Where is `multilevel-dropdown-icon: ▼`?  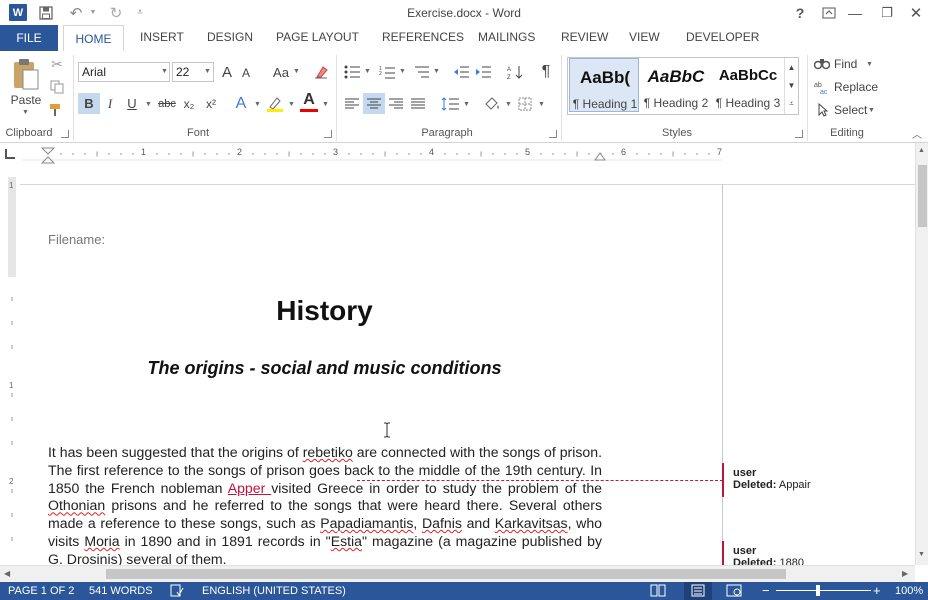 multilevel-dropdown-icon: ▼ is located at coordinates (436, 71).